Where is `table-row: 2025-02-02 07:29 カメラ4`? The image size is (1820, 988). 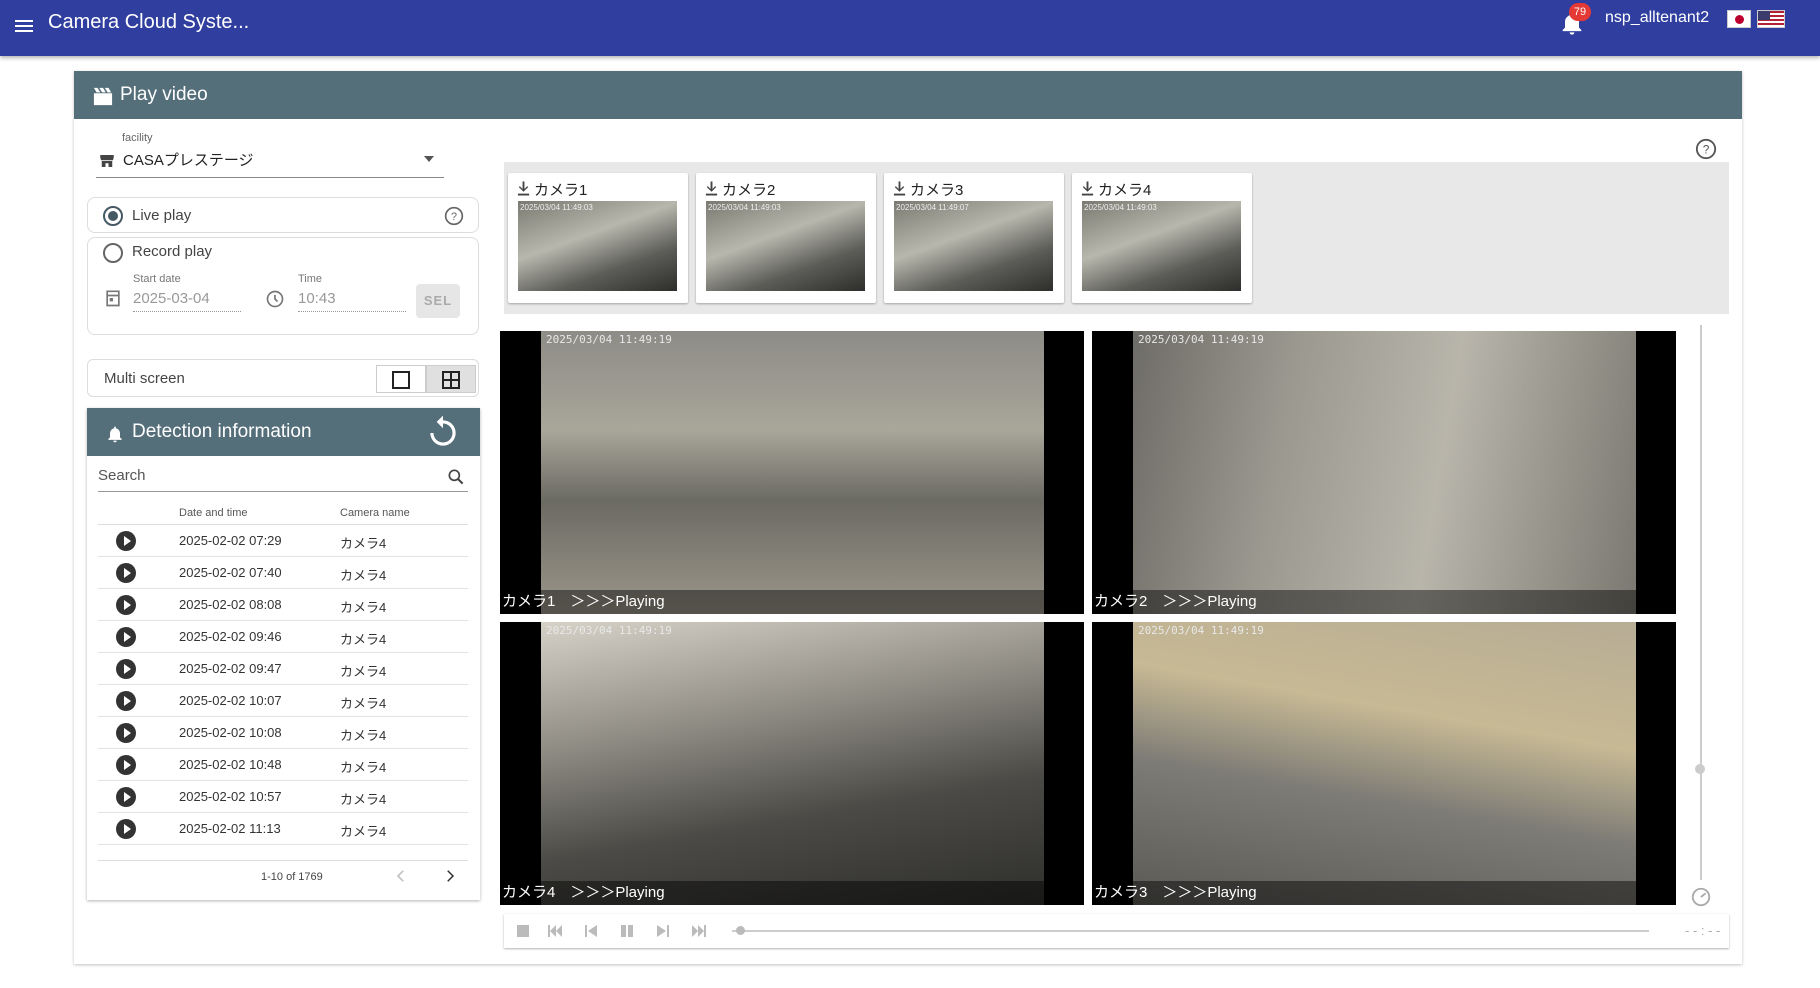
table-row: 2025-02-02 07:29 カメラ4 is located at coordinates (283, 541).